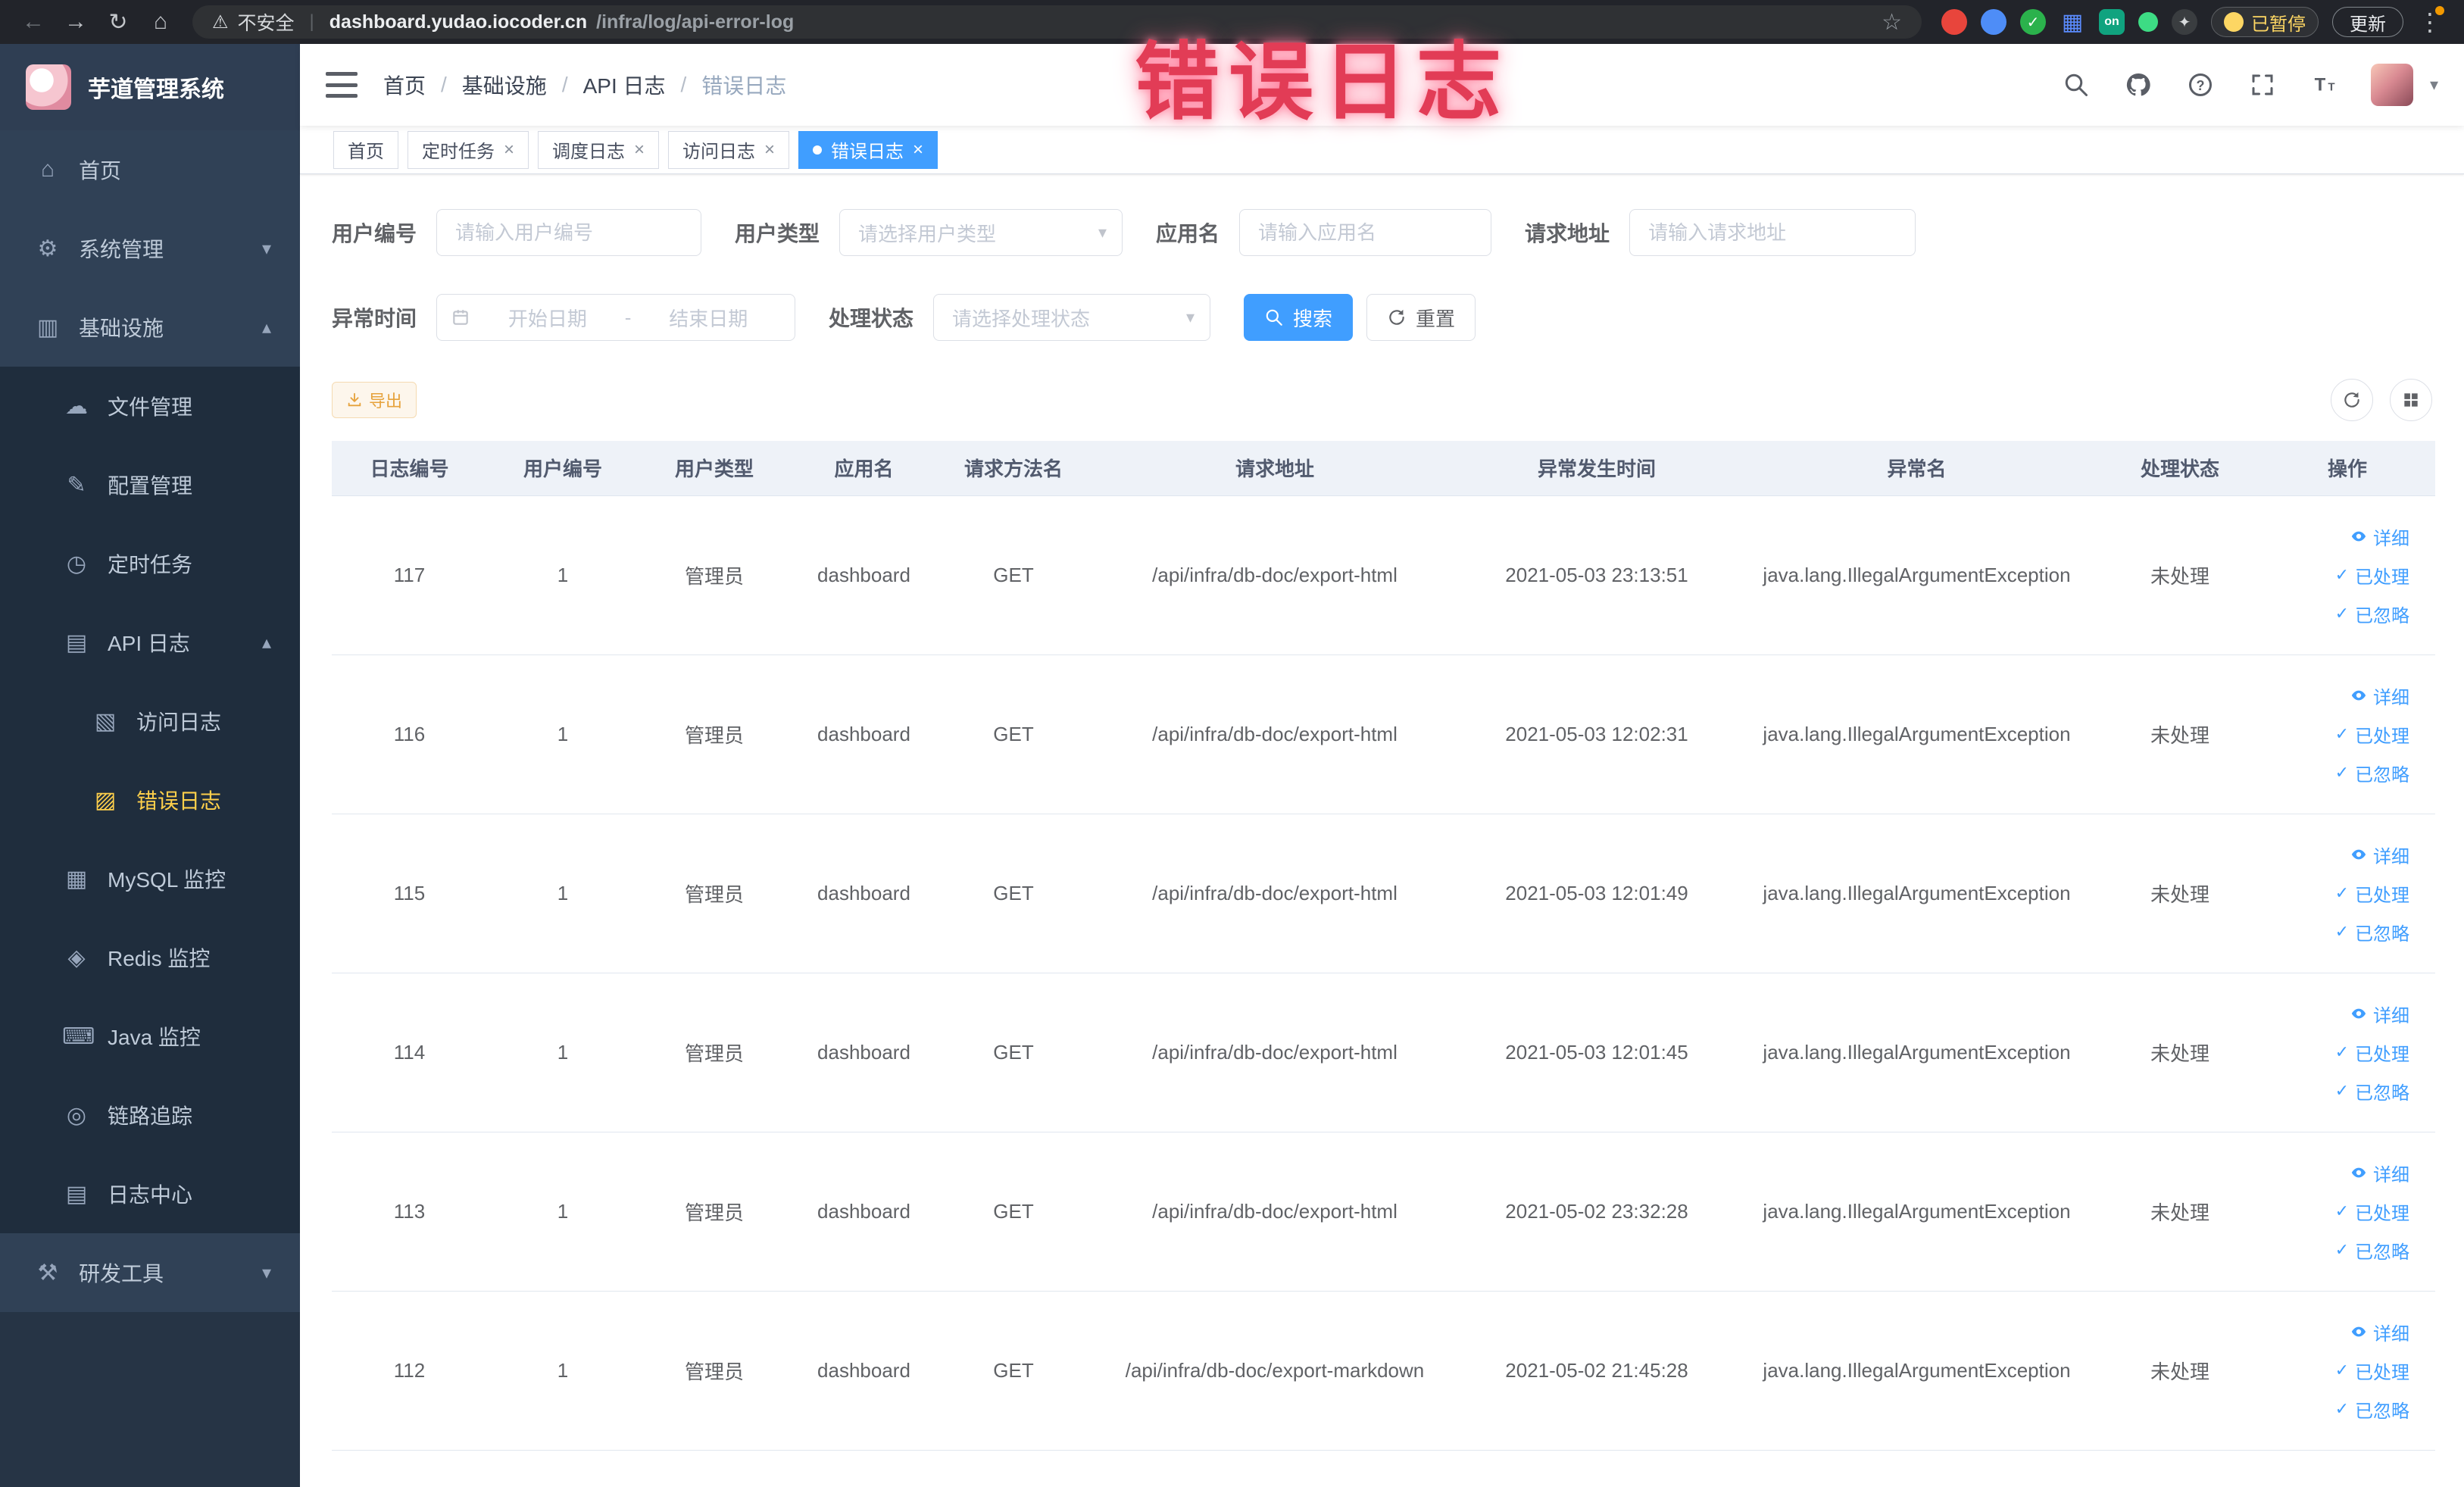 The width and height of the screenshot is (2464, 1487). Describe the element at coordinates (2112, 22) in the screenshot. I see `extension-icon: on` at that location.